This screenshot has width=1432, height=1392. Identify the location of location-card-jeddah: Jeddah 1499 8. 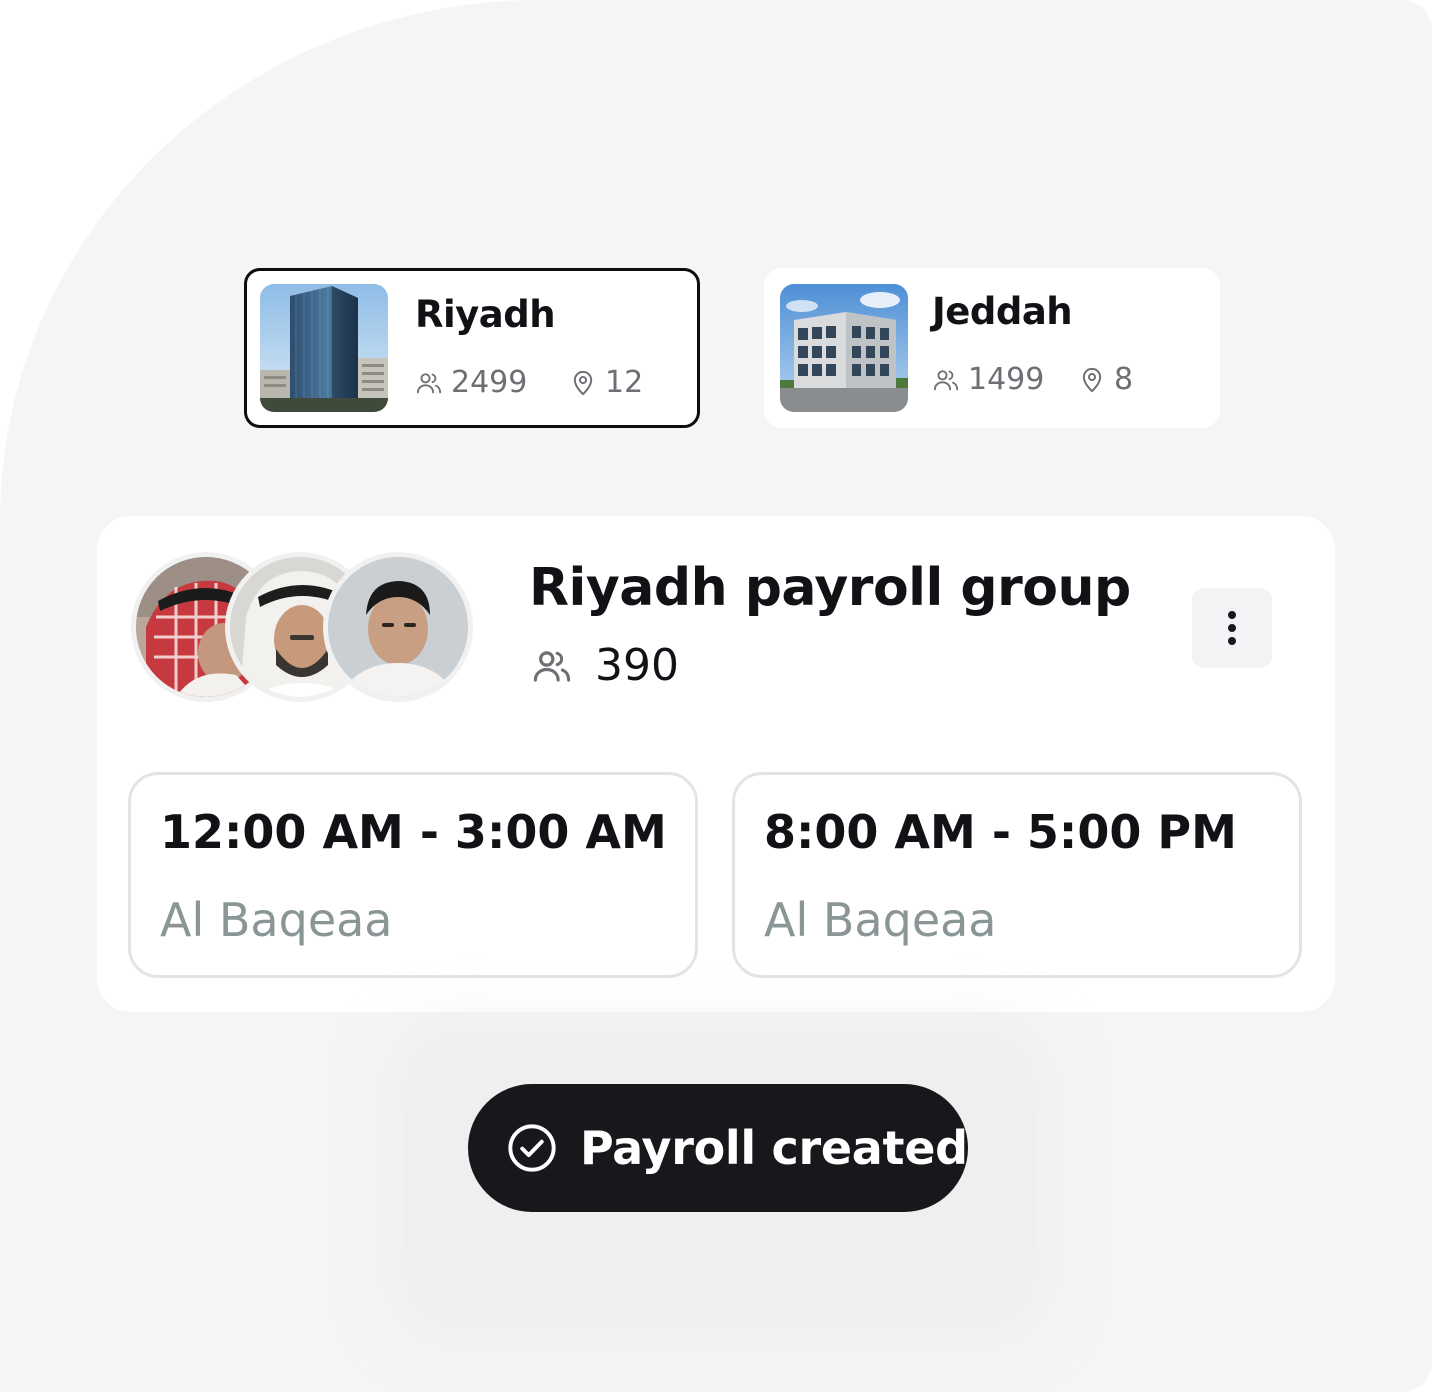
(992, 348).